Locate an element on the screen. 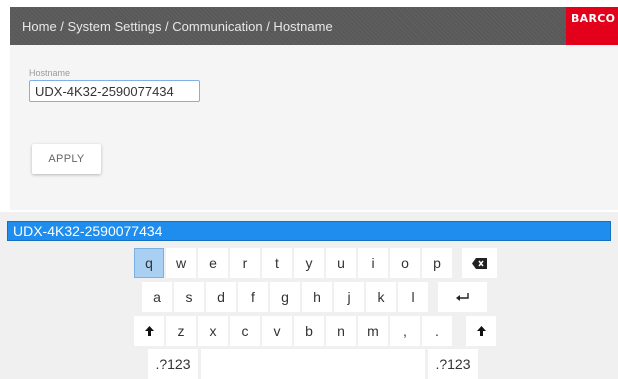 The image size is (618, 379). key-b: b is located at coordinates (309, 331).